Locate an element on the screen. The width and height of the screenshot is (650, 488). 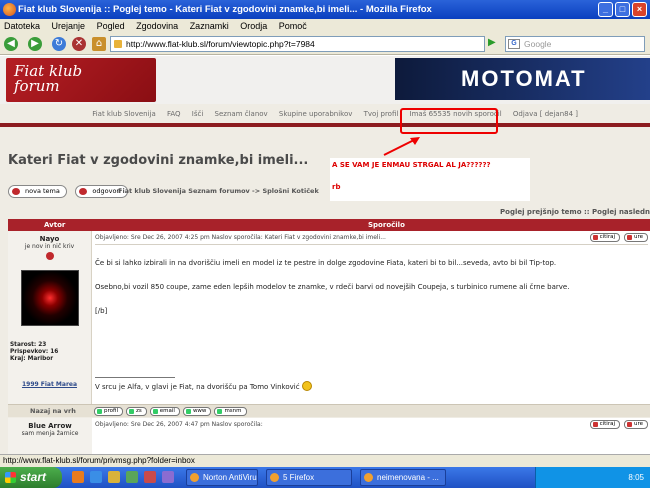
post-author-rank: je nov in nič kriv is located at coordinates (49, 246).